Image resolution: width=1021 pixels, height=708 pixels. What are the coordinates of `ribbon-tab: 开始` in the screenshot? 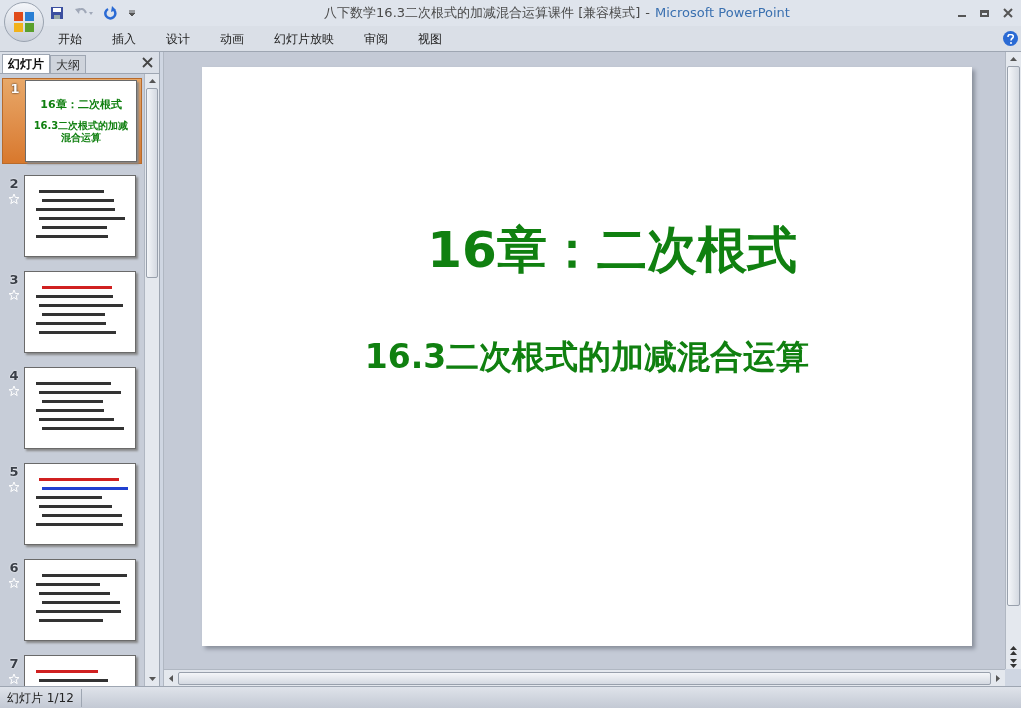 It's located at (70, 38).